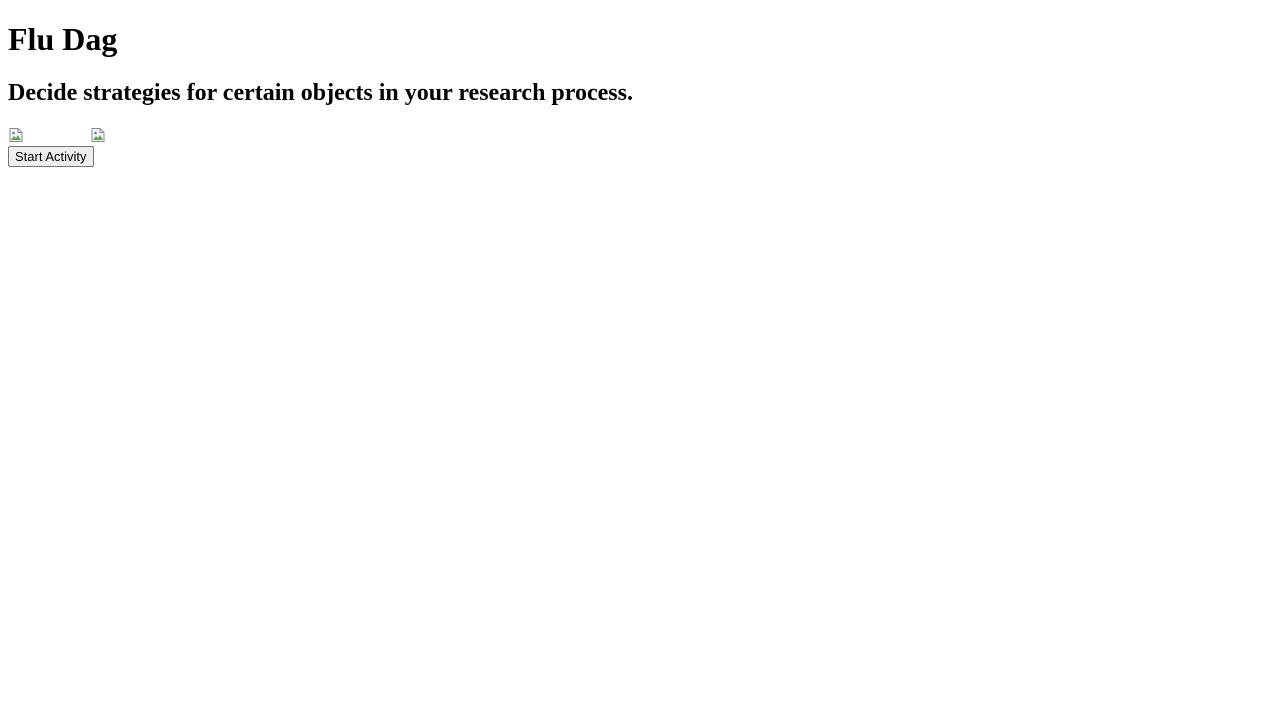 This screenshot has height=720, width=1280. What do you see at coordinates (63, 39) in the screenshot?
I see `page-title: Flu Dag` at bounding box center [63, 39].